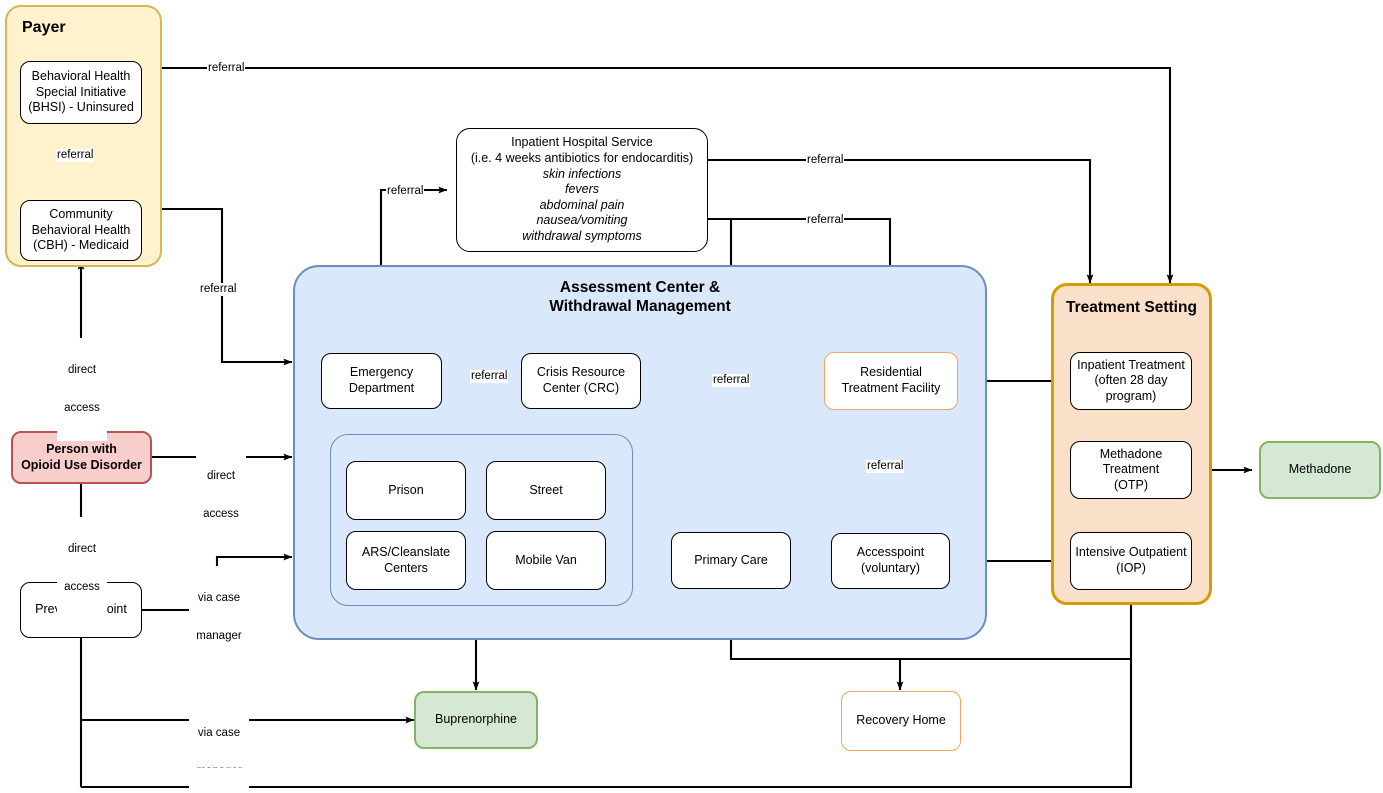  Describe the element at coordinates (82, 587) in the screenshot. I see `edge-label-person-to-prevention-line2: access` at that location.